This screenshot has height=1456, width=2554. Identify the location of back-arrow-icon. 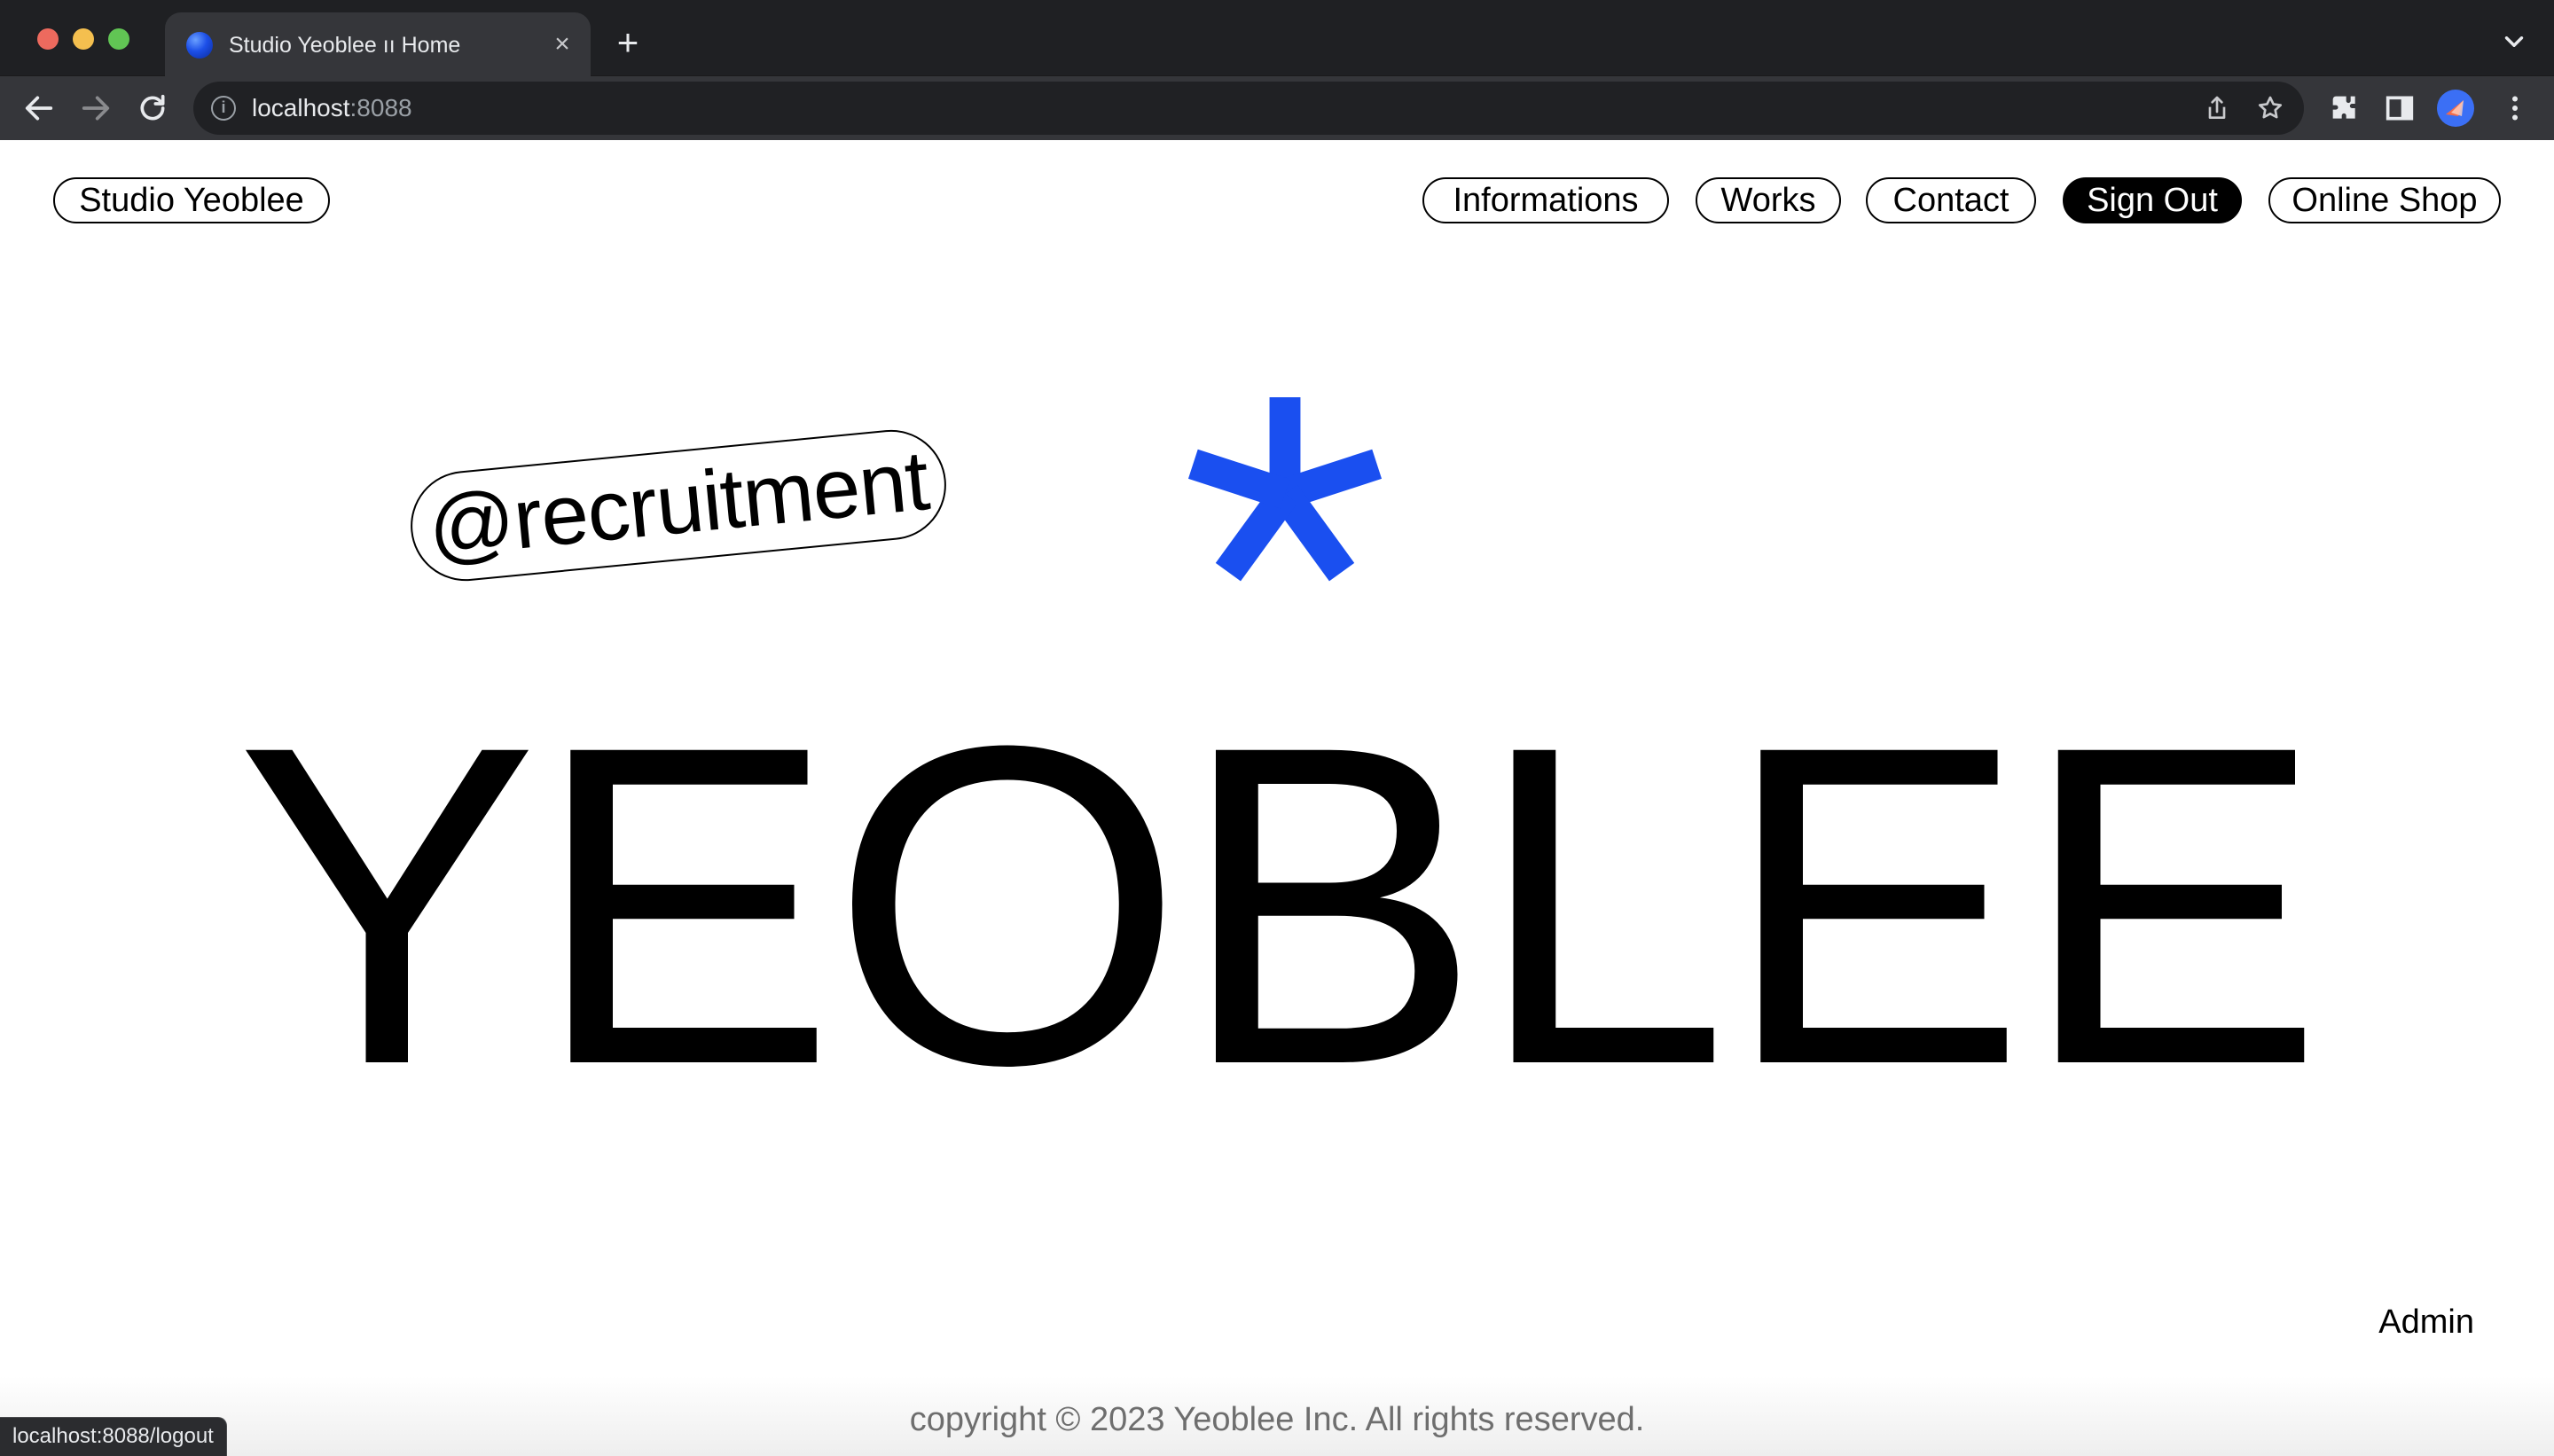
(39, 108).